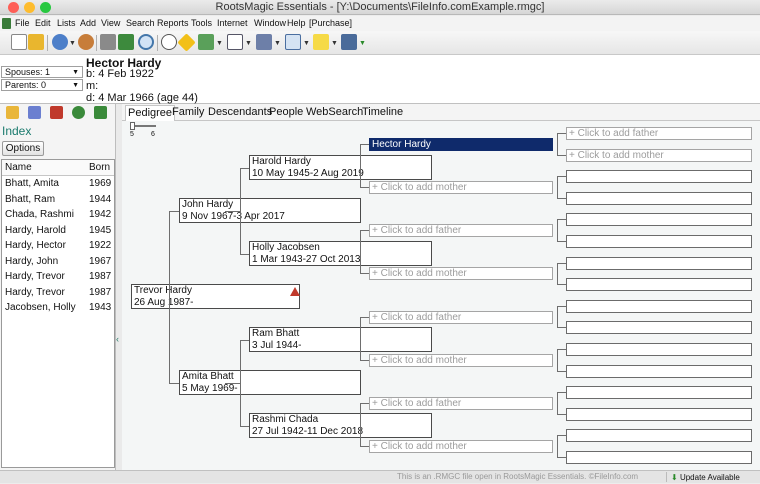  I want to click on index-row-born: 1969, so click(100, 184).